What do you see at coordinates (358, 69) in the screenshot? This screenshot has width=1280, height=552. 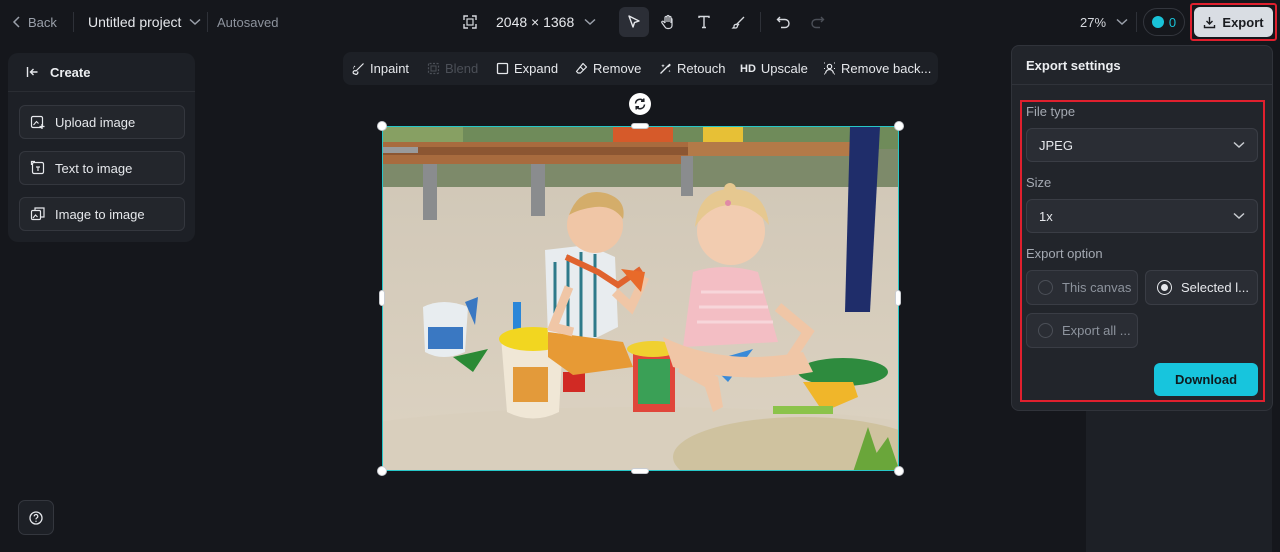 I see `inpaint-icon` at bounding box center [358, 69].